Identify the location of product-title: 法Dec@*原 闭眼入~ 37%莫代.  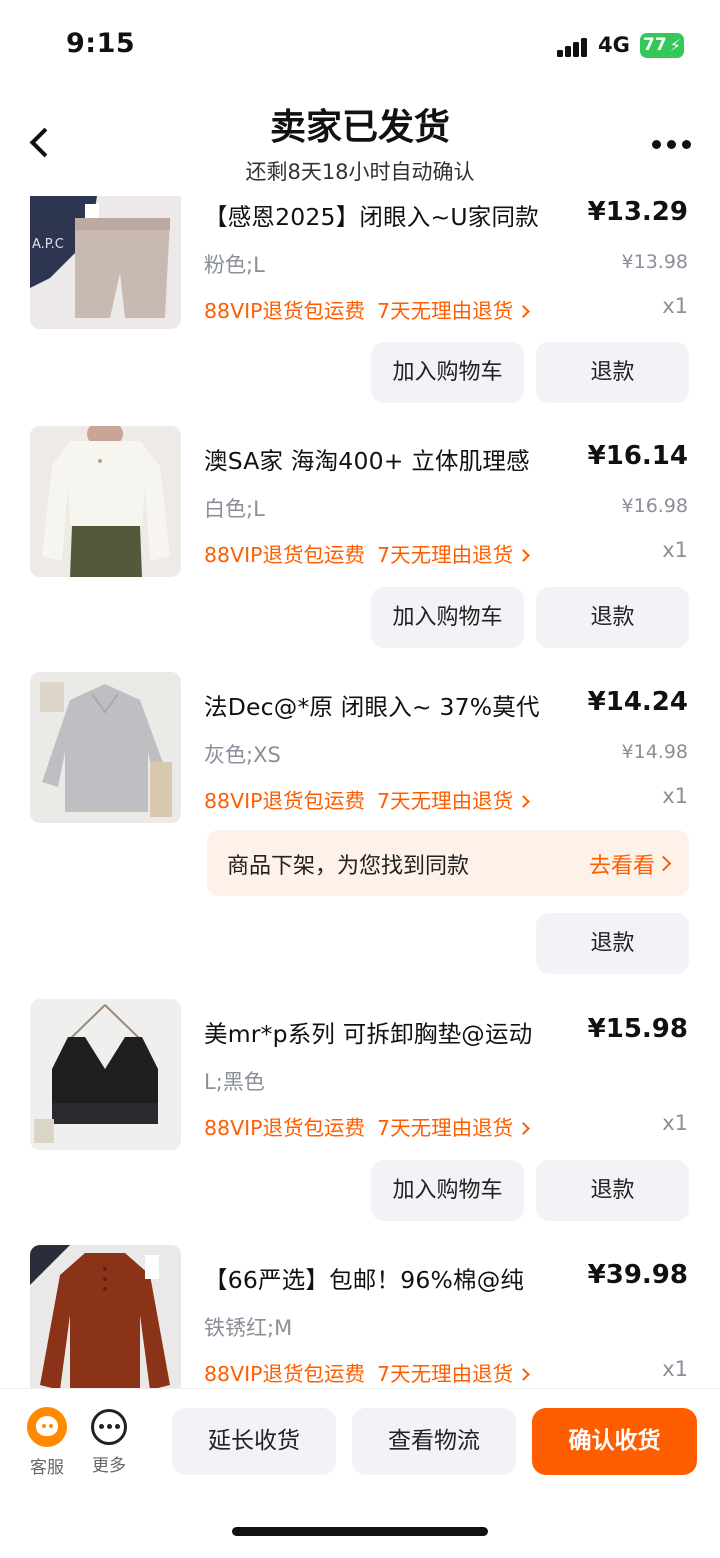
(372, 705).